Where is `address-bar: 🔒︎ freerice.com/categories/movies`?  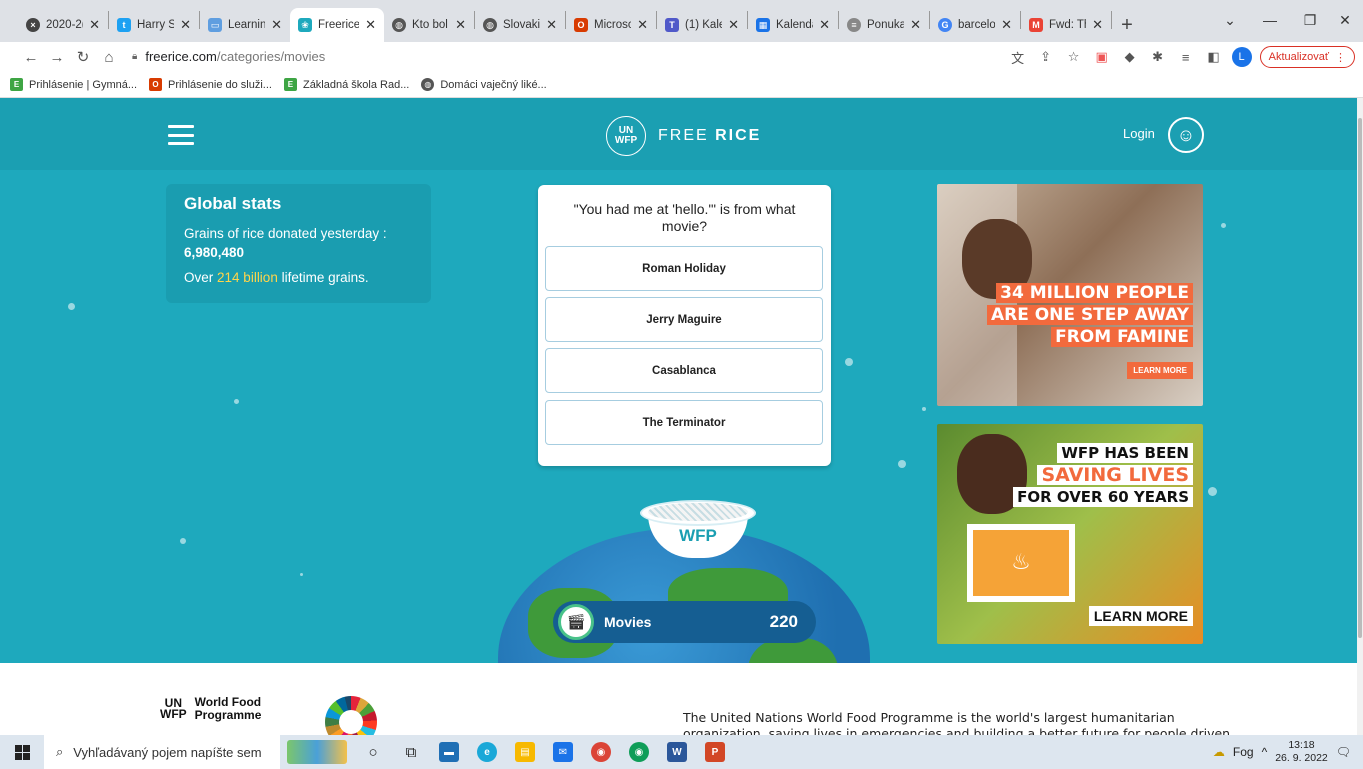
address-bar: 🔒︎ freerice.com/categories/movies is located at coordinates (228, 56).